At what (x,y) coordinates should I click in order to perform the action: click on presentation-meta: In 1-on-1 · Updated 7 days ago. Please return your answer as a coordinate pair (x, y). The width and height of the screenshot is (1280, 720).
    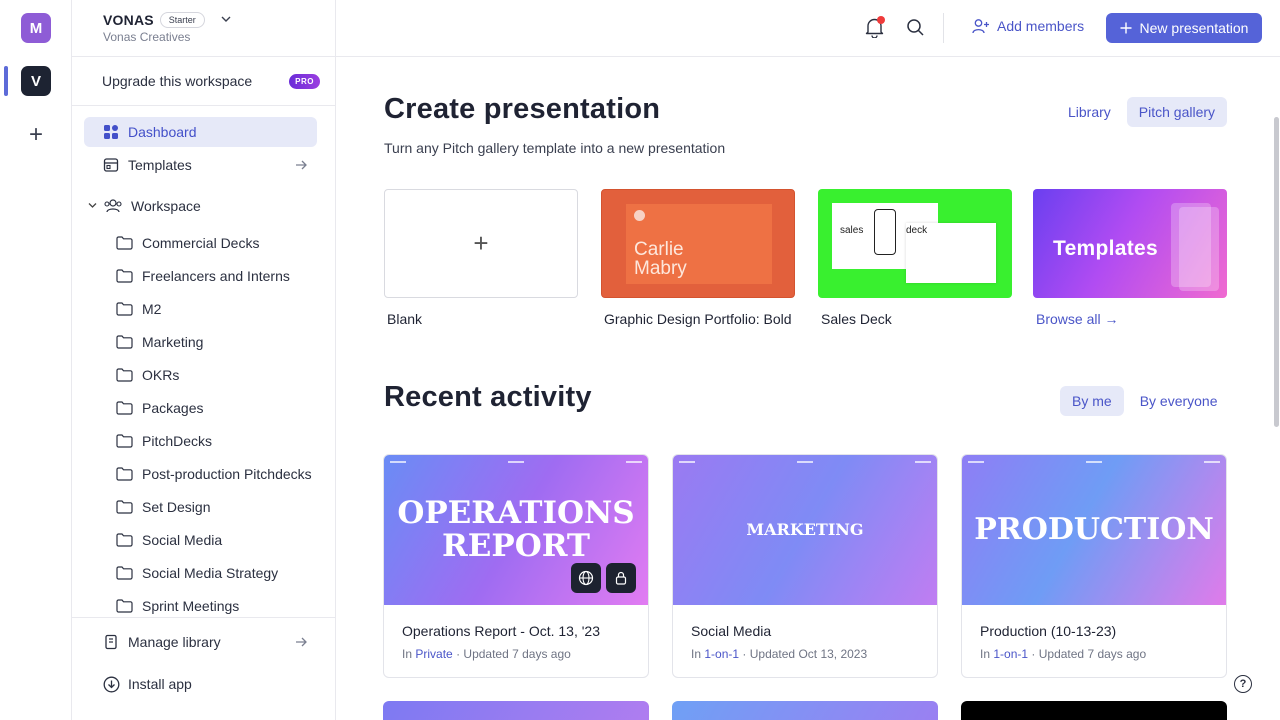
    Looking at the image, I should click on (1094, 654).